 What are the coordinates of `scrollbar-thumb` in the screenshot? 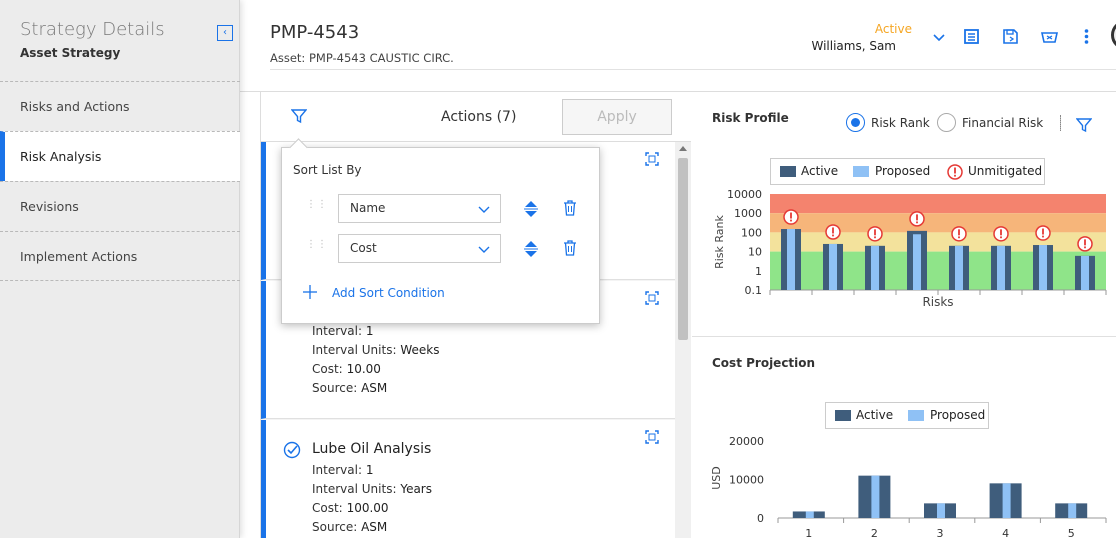 It's located at (683, 249).